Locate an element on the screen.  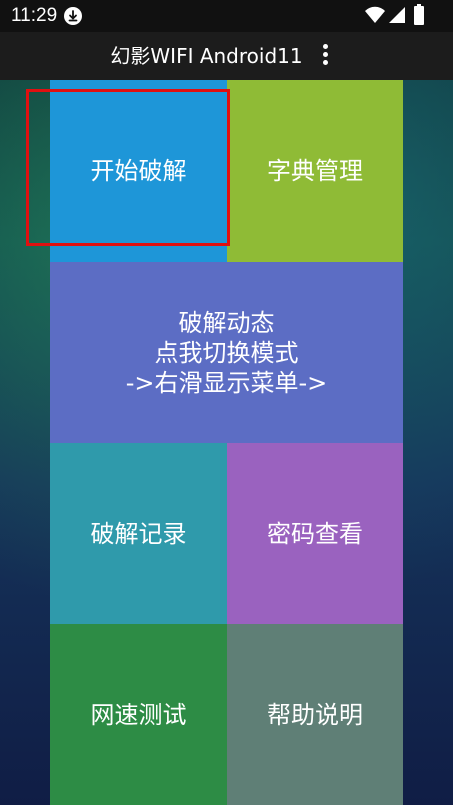
wifi-icon is located at coordinates (375, 17).